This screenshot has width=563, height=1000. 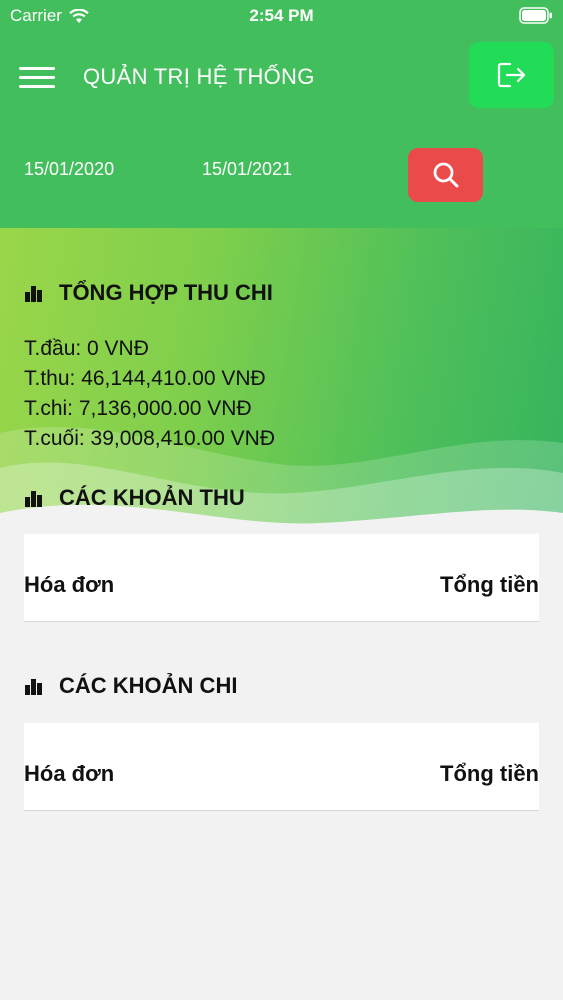 I want to click on expense-heading: CÁC KHOẢN CHI, so click(x=131, y=686).